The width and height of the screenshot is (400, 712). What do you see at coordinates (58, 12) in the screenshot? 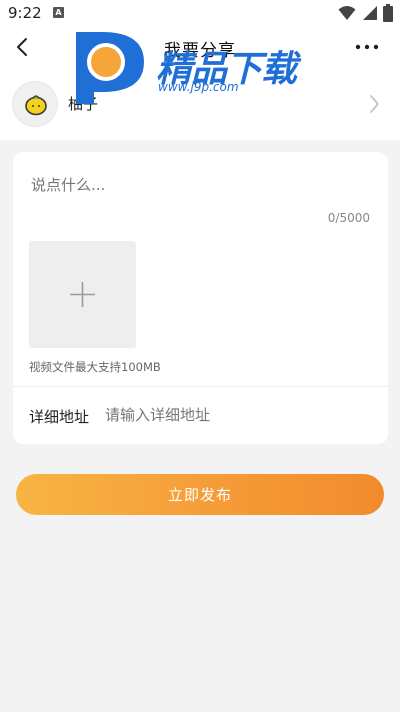
I see `app-notification-icon: A` at bounding box center [58, 12].